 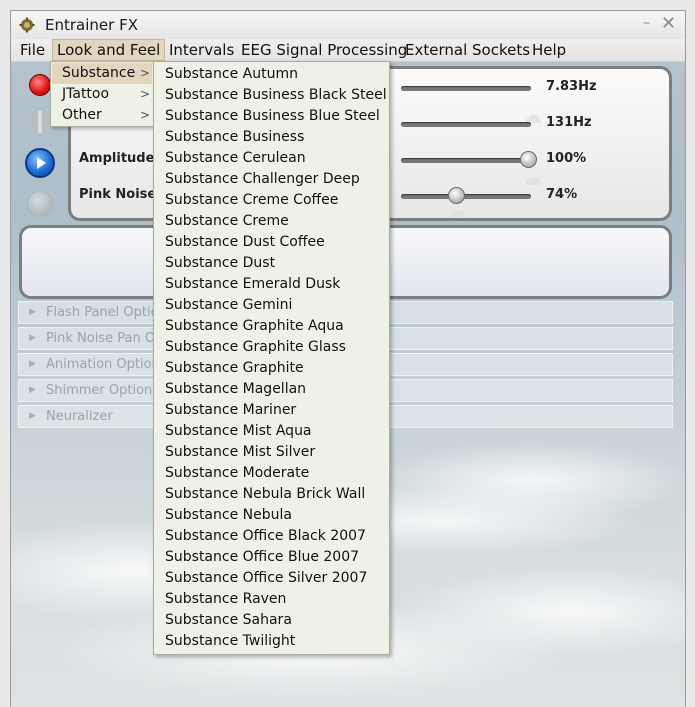 I want to click on play-button, so click(x=40, y=163).